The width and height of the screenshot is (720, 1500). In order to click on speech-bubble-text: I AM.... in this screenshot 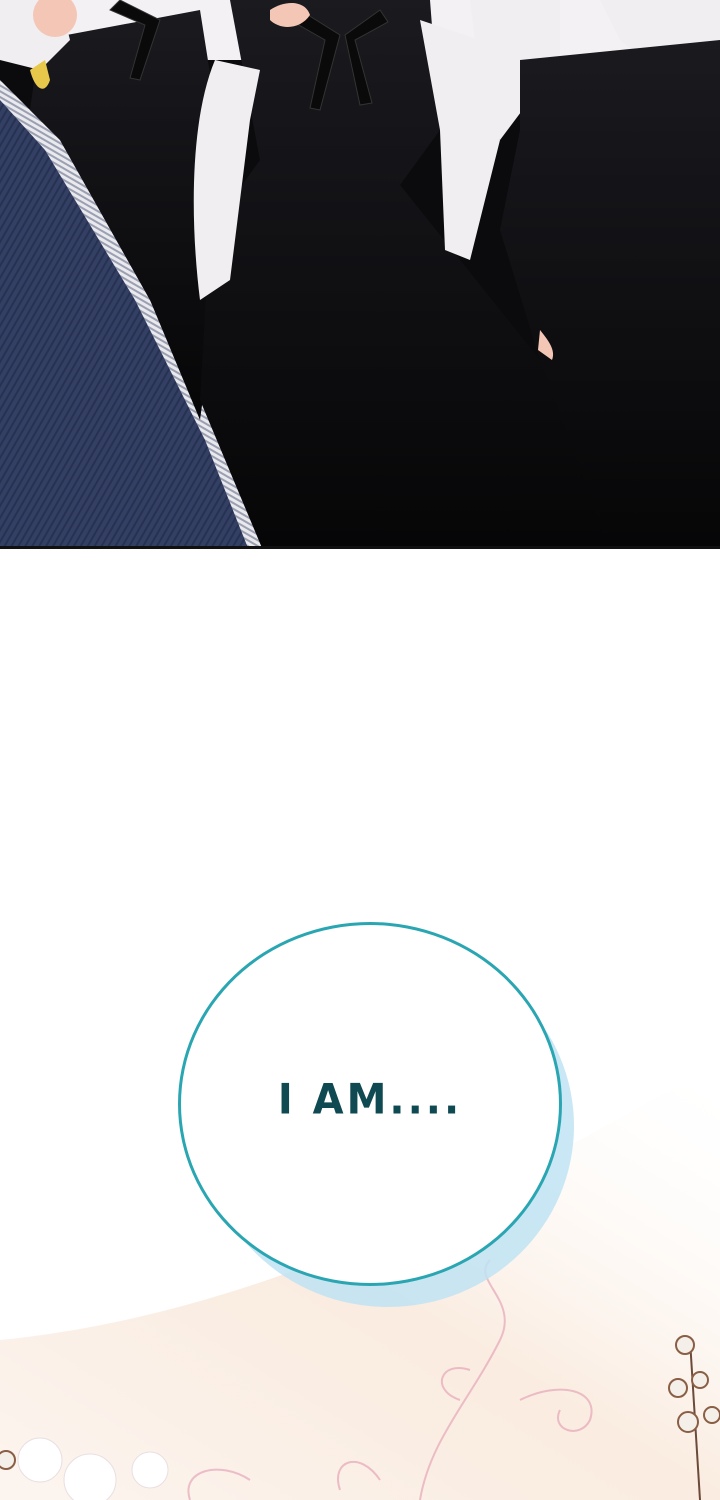, I will do `click(370, 1100)`.